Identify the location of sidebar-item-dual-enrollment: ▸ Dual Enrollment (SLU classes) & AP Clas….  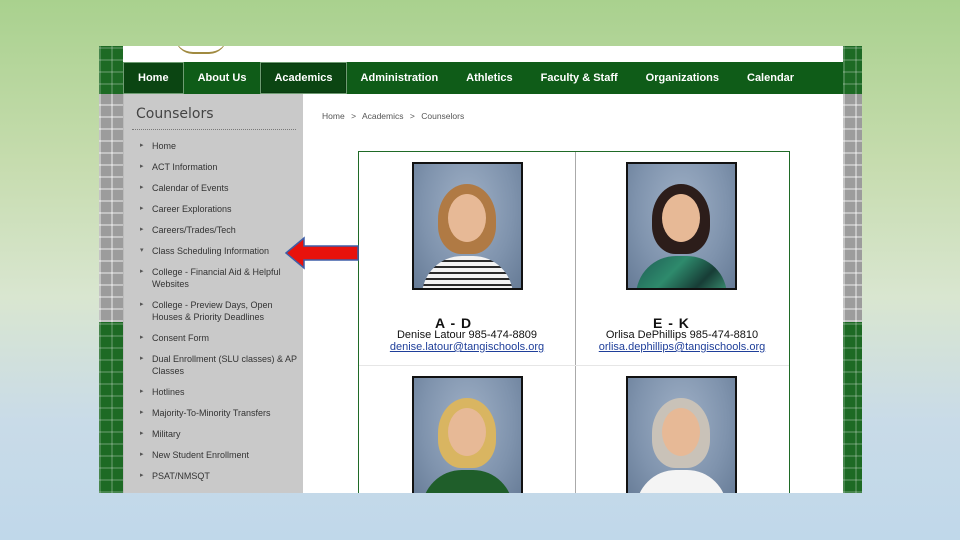
(218, 365).